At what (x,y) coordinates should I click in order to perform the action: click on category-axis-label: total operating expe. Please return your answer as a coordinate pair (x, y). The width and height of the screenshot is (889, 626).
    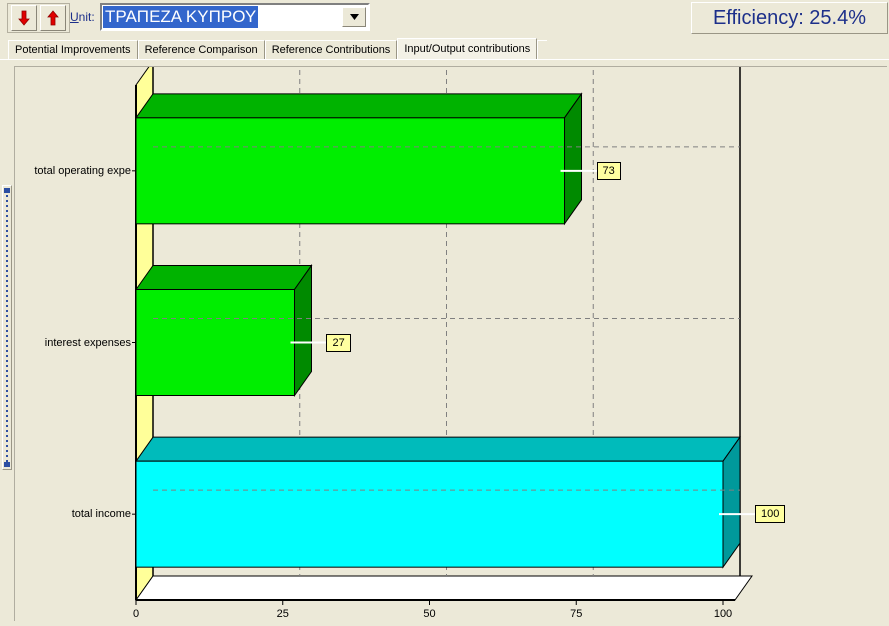
    Looking at the image, I should click on (82, 170).